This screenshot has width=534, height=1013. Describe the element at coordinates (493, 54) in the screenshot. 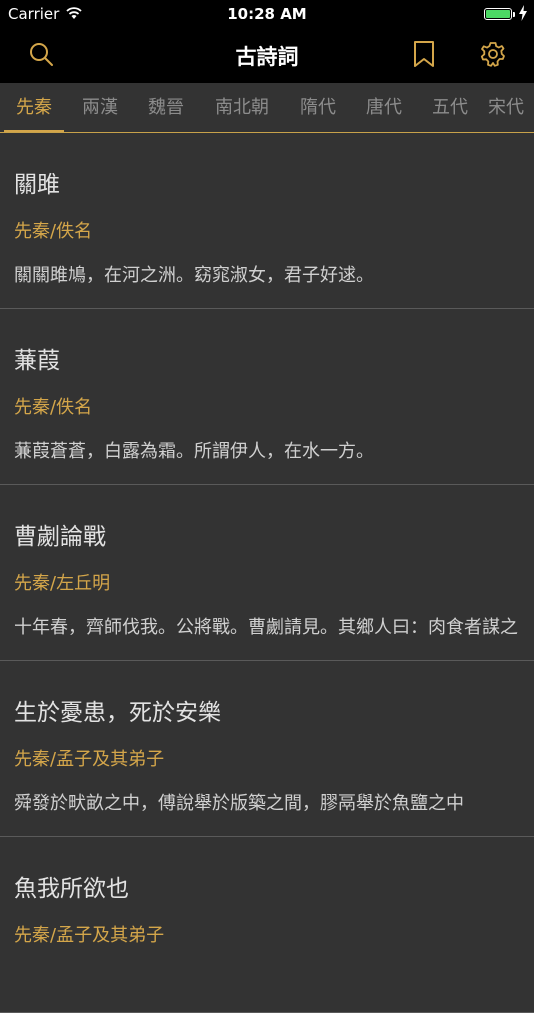

I see `settings-icon` at that location.